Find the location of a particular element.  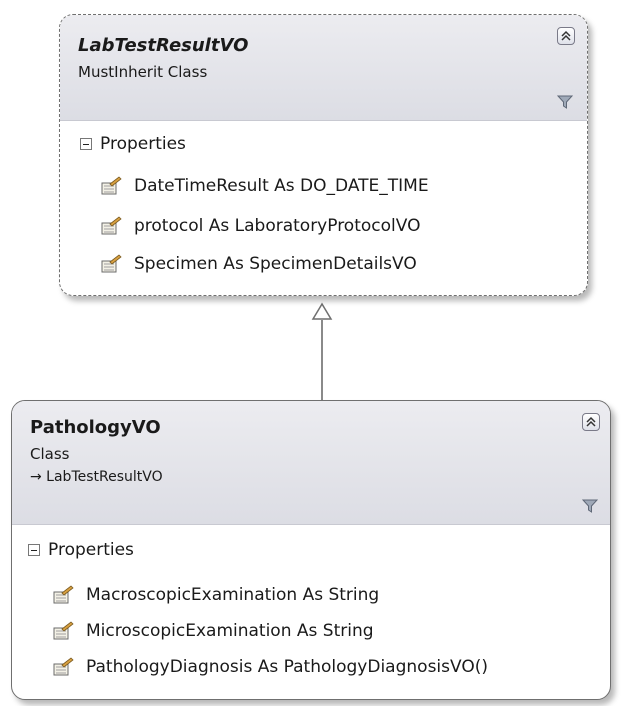

property-text: DateTimeResult As DO_DATE_TIME is located at coordinates (281, 186).